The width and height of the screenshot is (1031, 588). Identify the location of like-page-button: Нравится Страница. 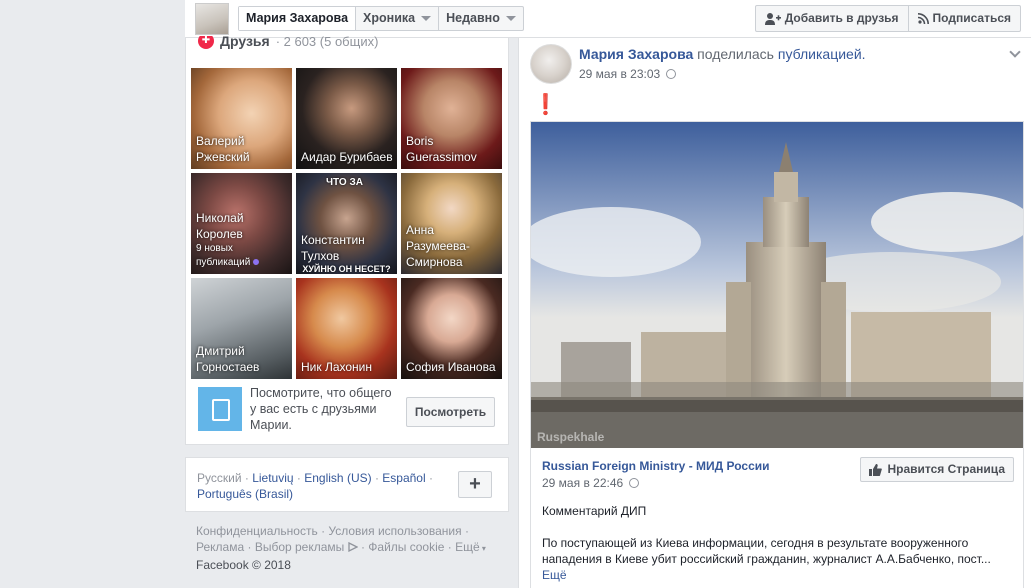
(937, 469).